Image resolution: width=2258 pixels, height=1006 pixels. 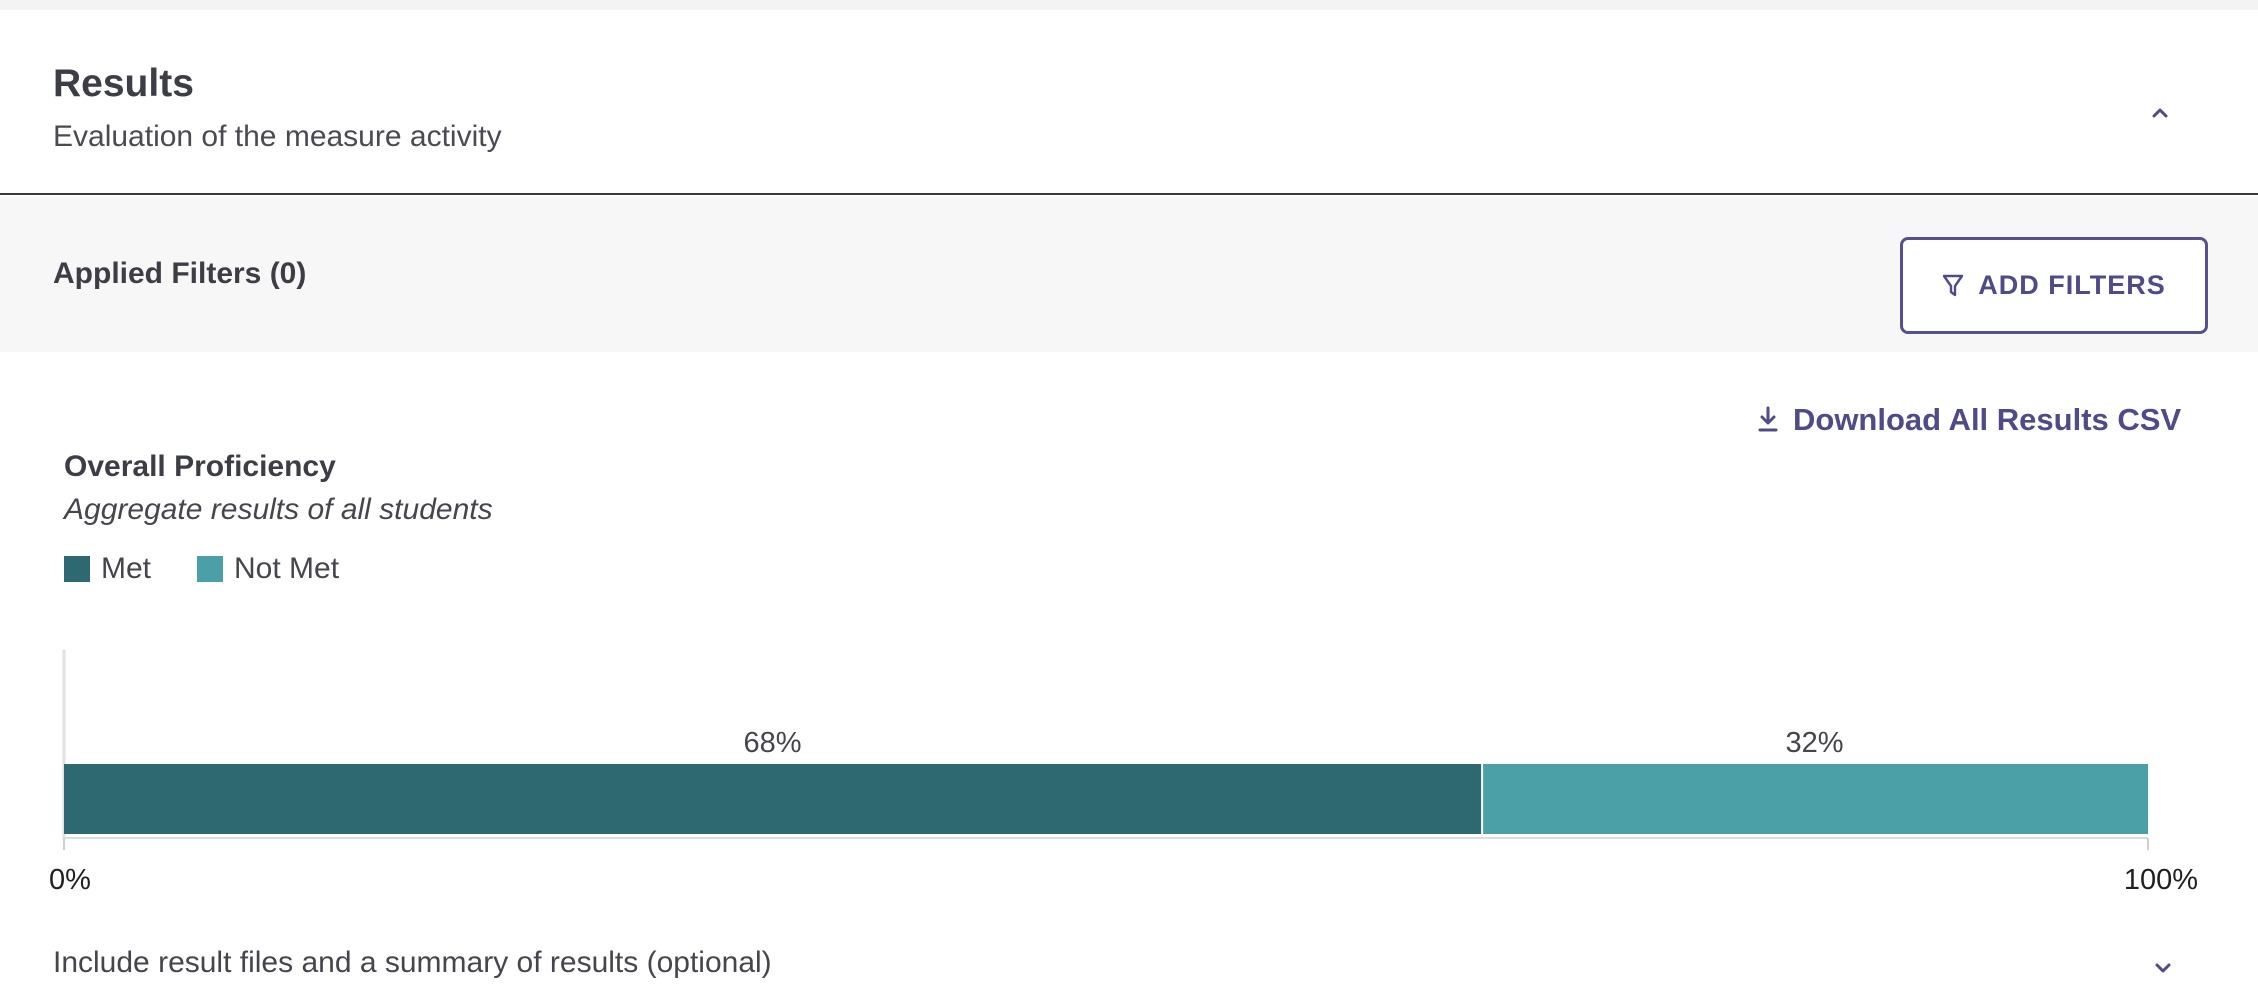 What do you see at coordinates (70, 880) in the screenshot?
I see `x-tick-label-start: 0%` at bounding box center [70, 880].